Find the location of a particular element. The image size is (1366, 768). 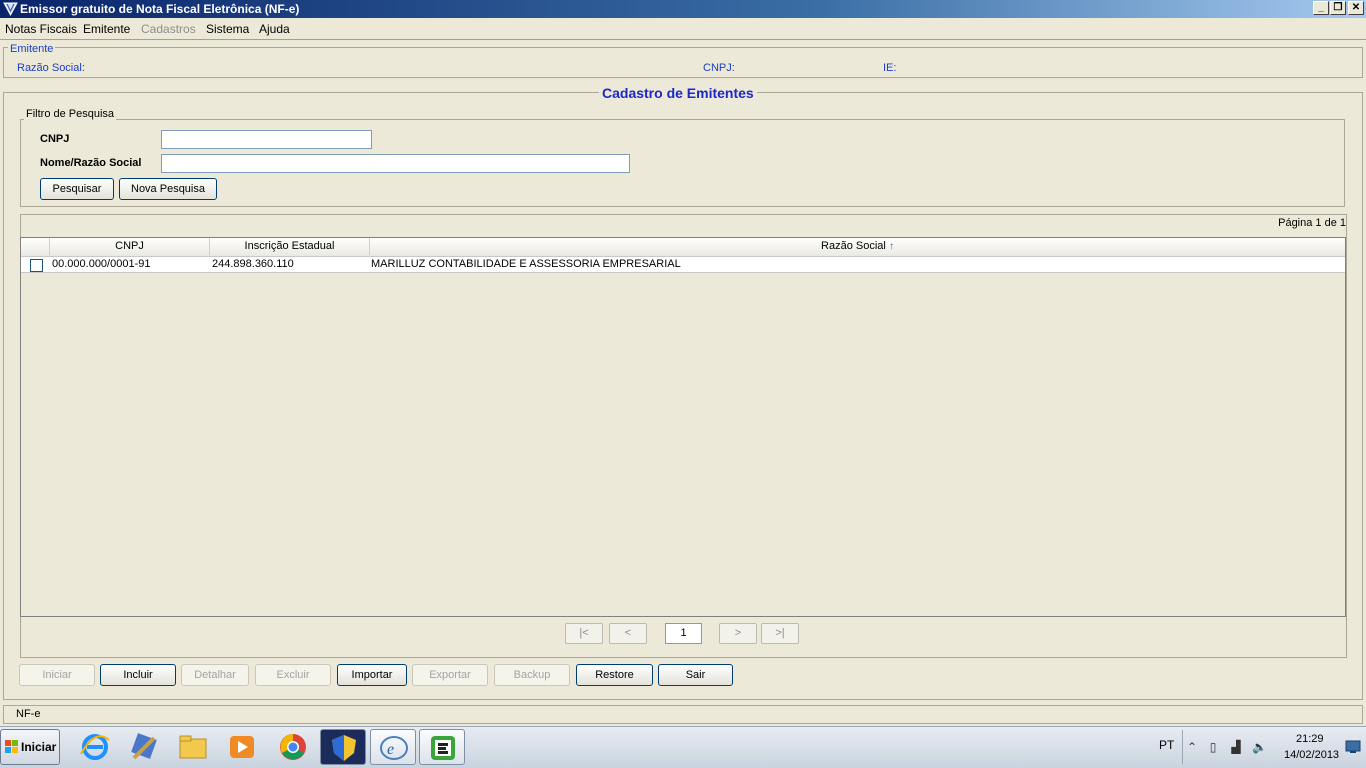

backup-button: Backup is located at coordinates (532, 675).